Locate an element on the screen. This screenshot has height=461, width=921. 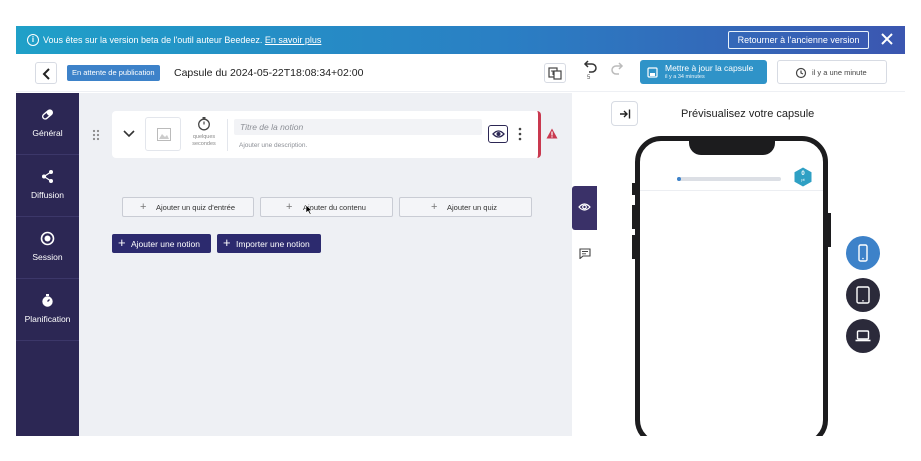
device-tablet-button is located at coordinates (863, 295).